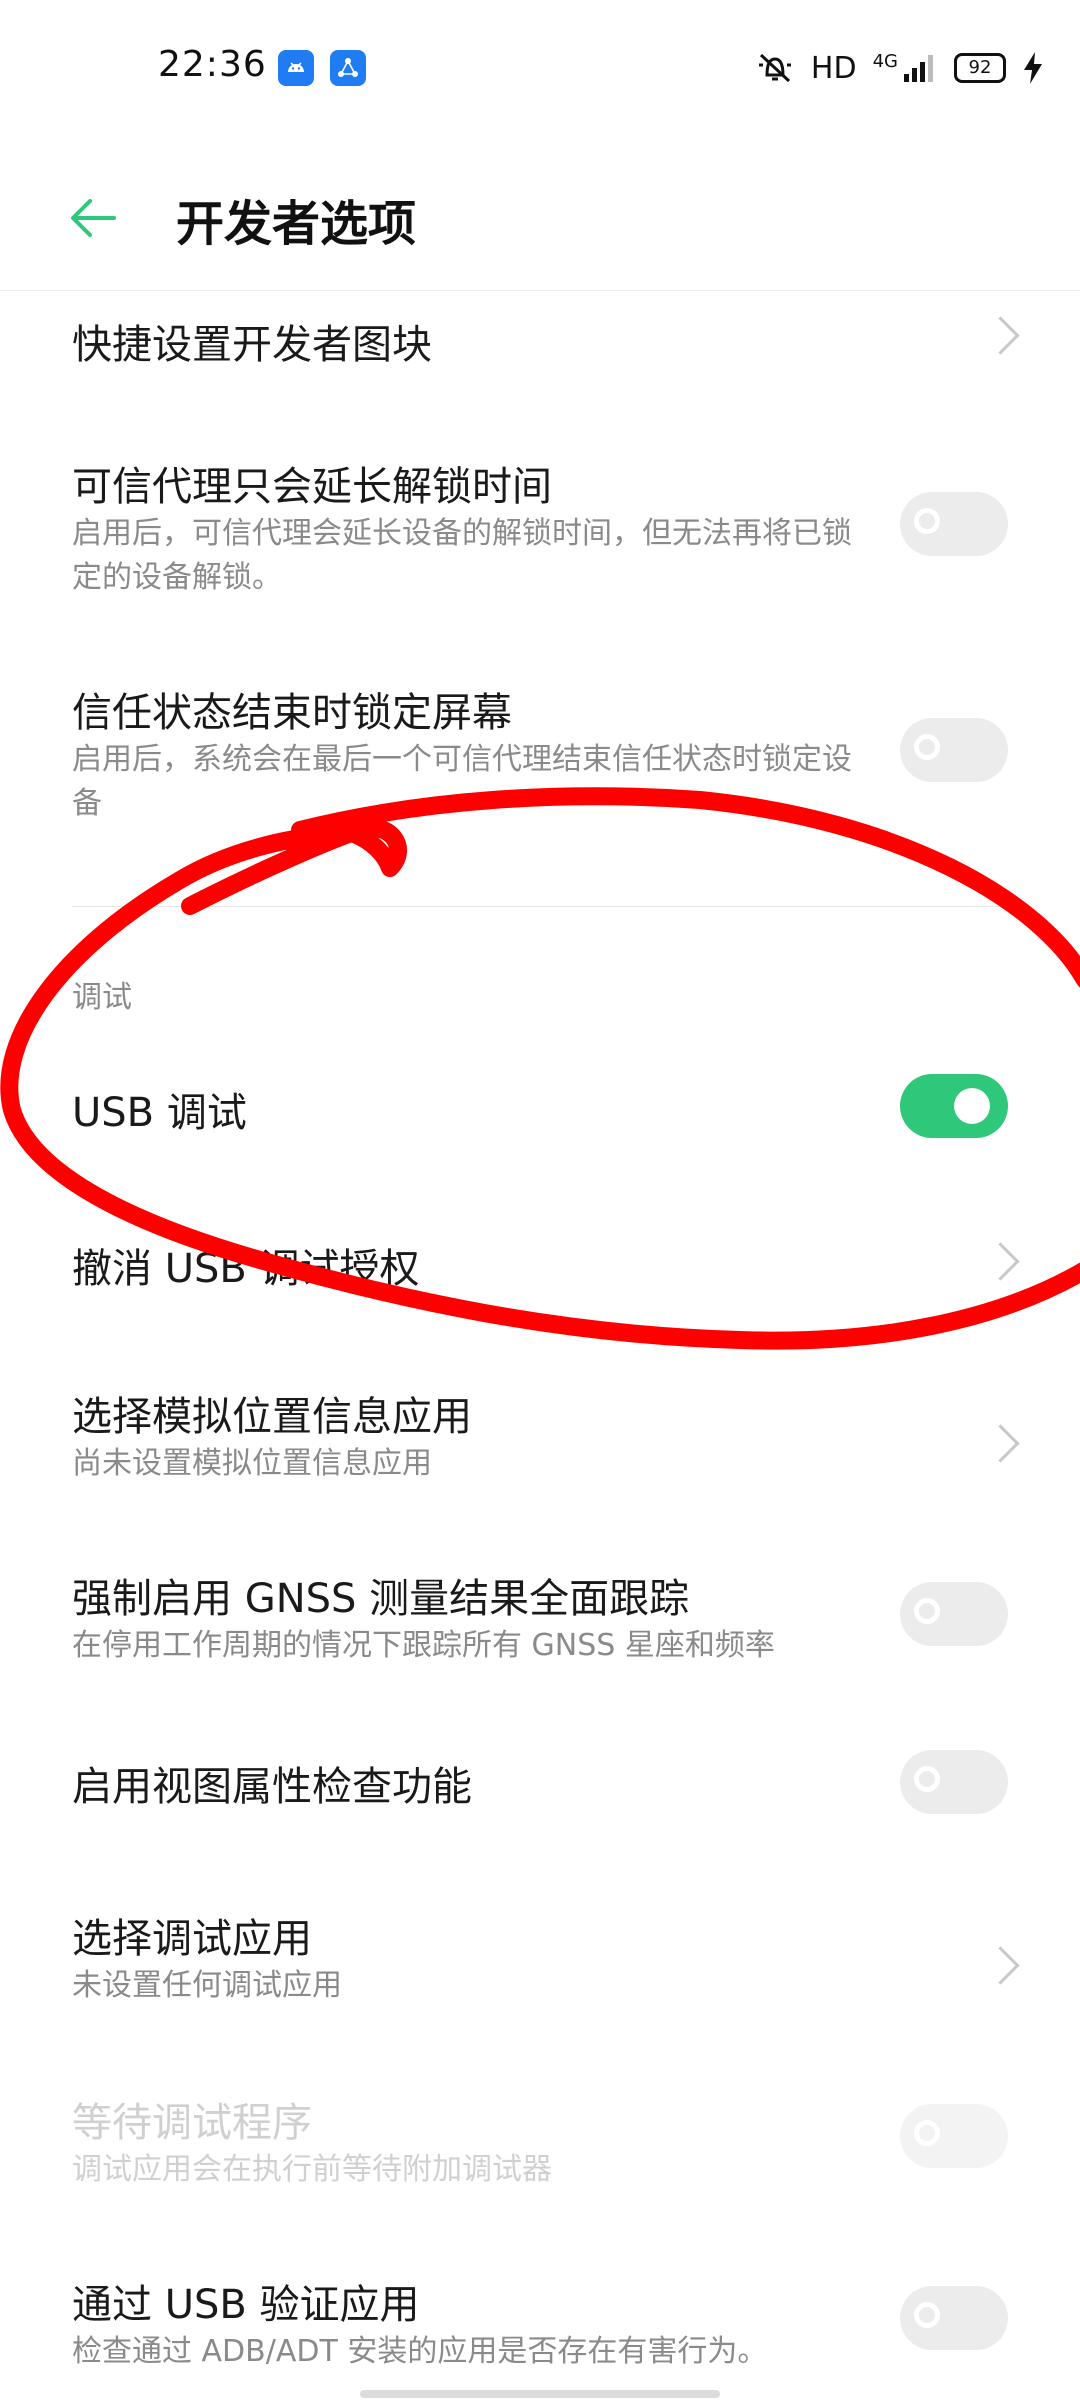  I want to click on gnss-title: 强制启用 GNSS 测量结果全面跟踪, so click(381, 1599).